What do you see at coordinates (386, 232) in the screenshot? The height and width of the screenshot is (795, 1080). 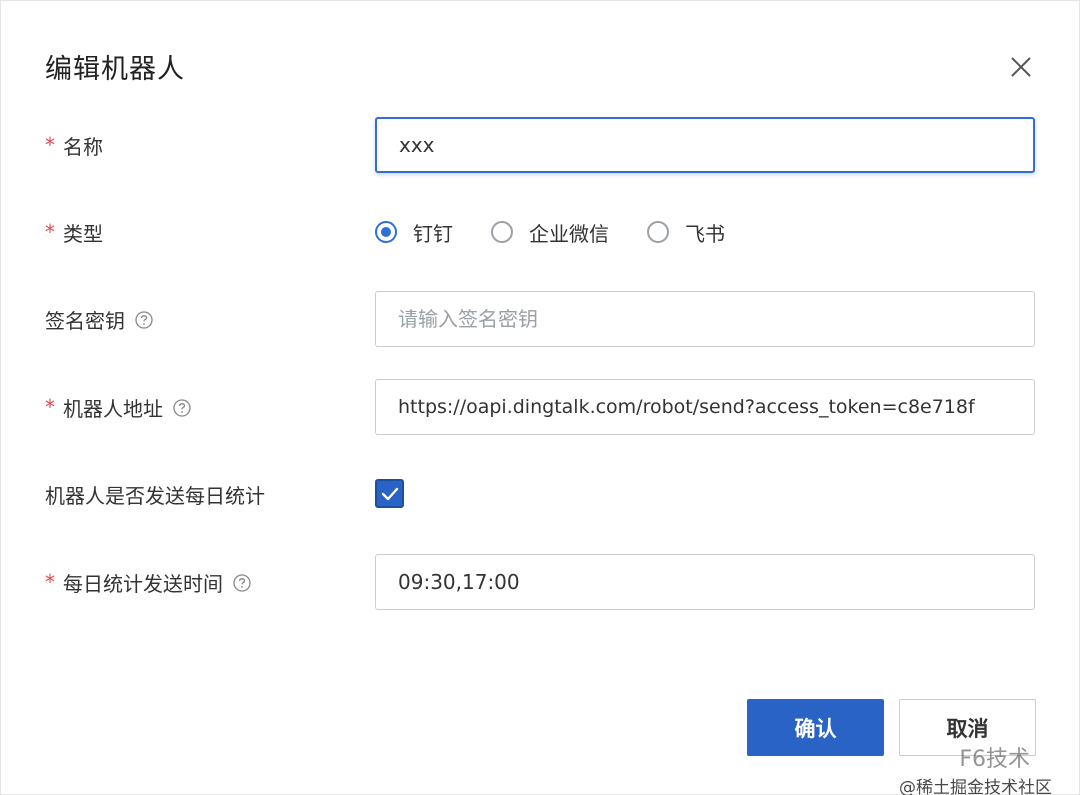 I see `radio-checked-icon` at bounding box center [386, 232].